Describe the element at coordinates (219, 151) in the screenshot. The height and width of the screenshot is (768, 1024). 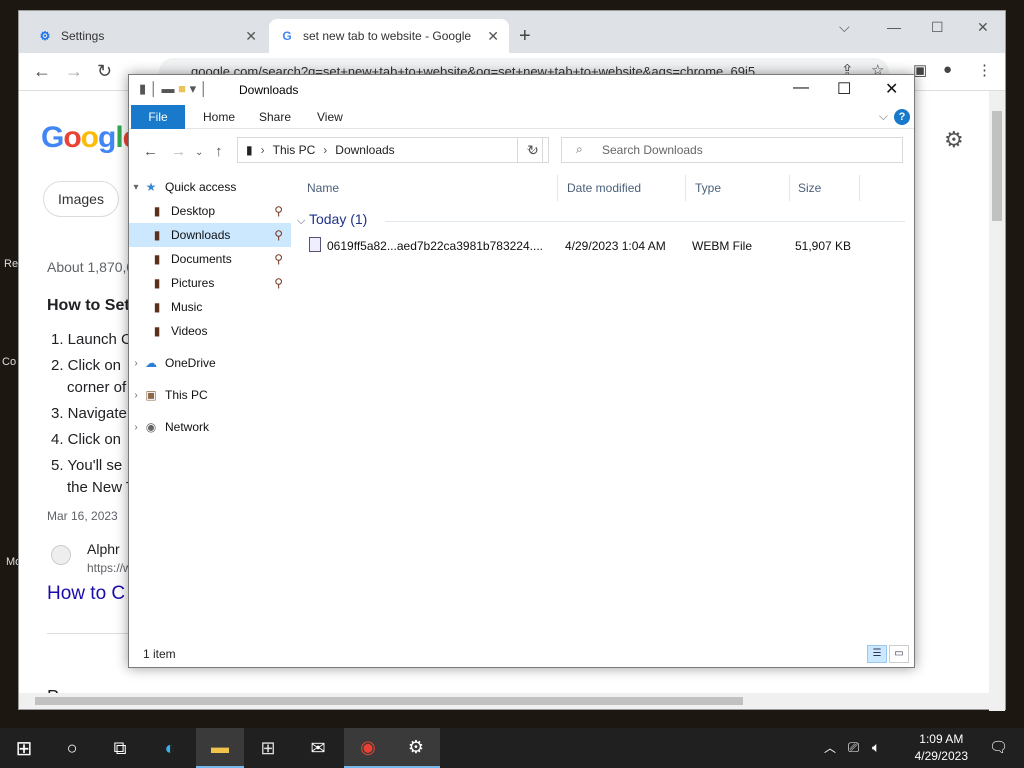
I see `up-button: ↑` at that location.